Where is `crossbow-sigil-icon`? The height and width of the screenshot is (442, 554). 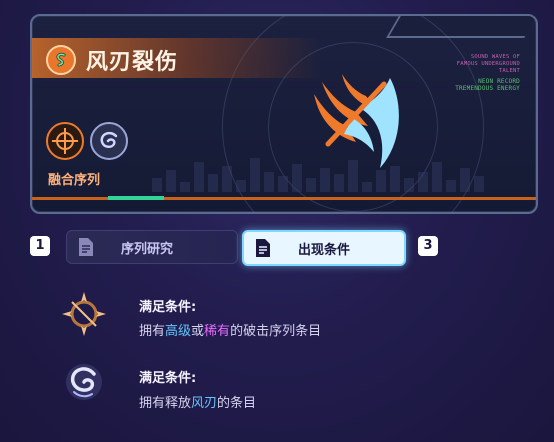
crossbow-sigil-icon is located at coordinates (84, 314).